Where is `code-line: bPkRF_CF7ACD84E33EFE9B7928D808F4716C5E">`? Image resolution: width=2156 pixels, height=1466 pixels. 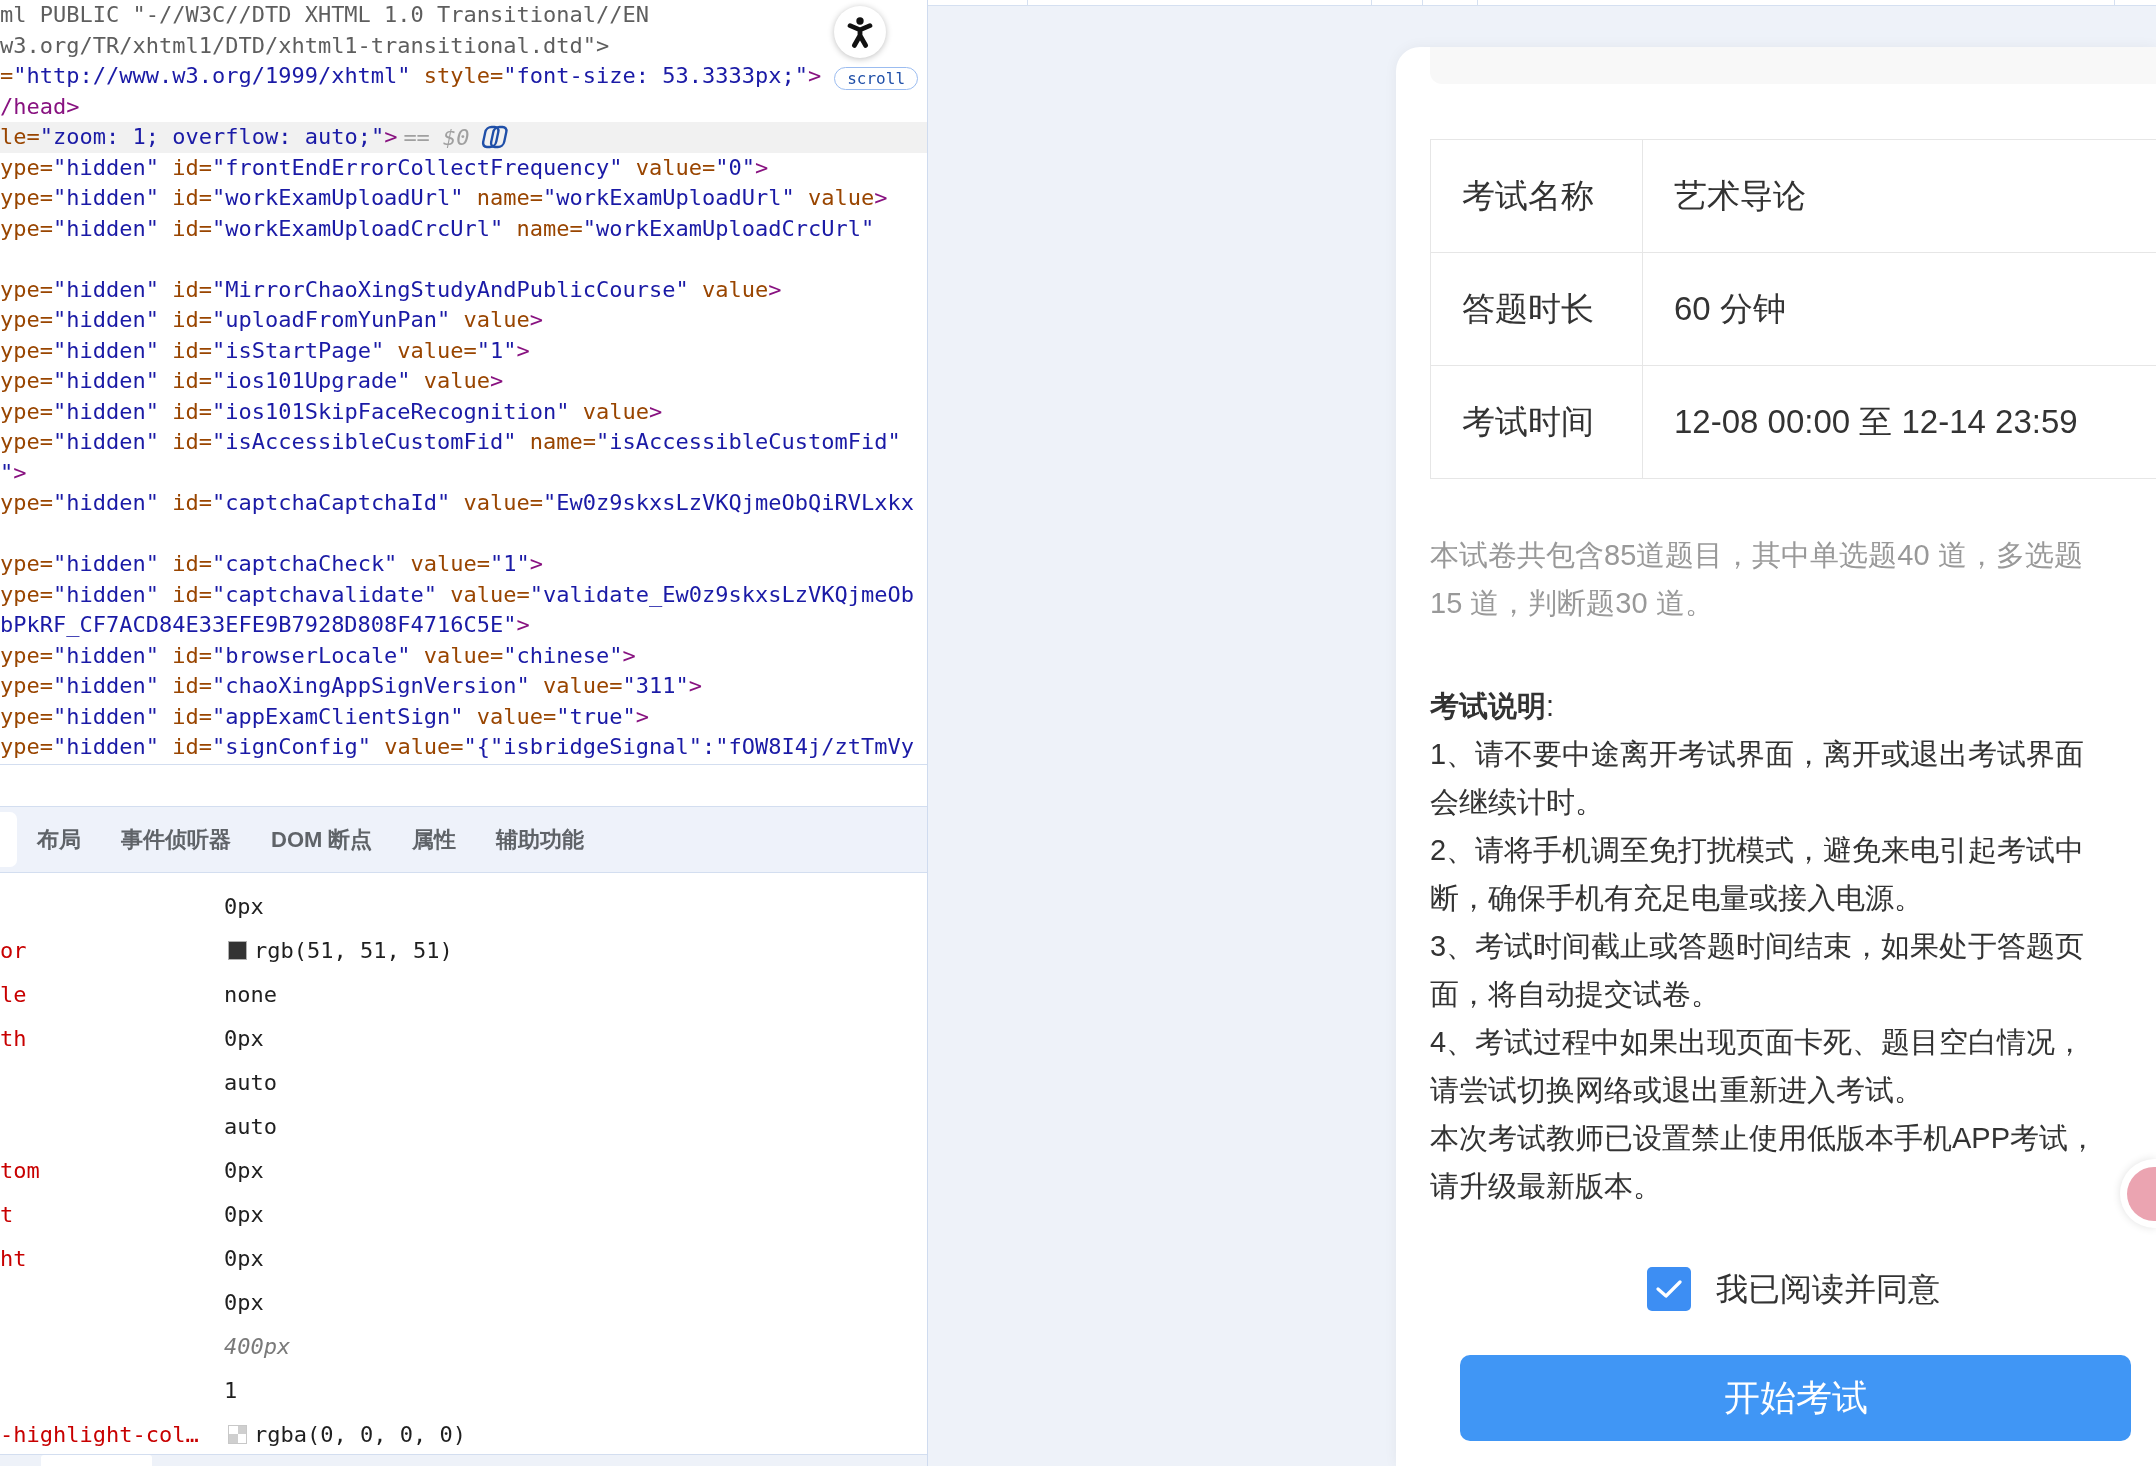
code-line: bPkRF_CF7ACD84E33EFE9B7928D808F4716C5E"> is located at coordinates (265, 625).